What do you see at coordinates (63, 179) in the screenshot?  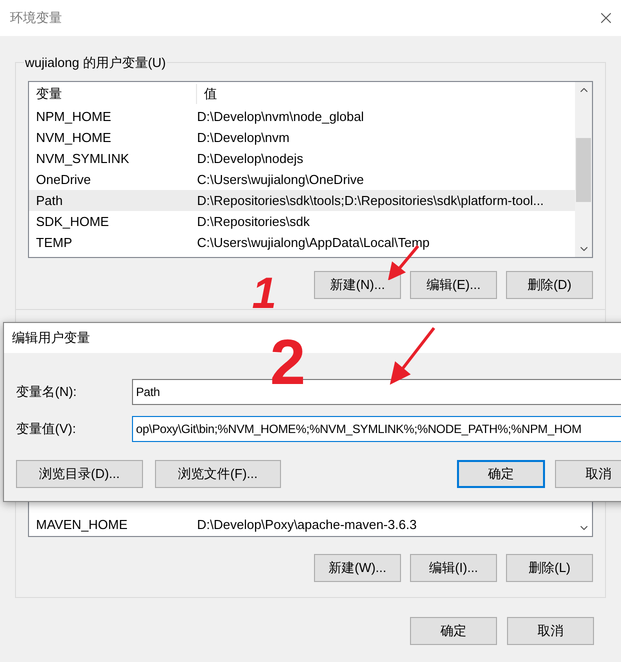 I see `variable-name: OneDrive` at bounding box center [63, 179].